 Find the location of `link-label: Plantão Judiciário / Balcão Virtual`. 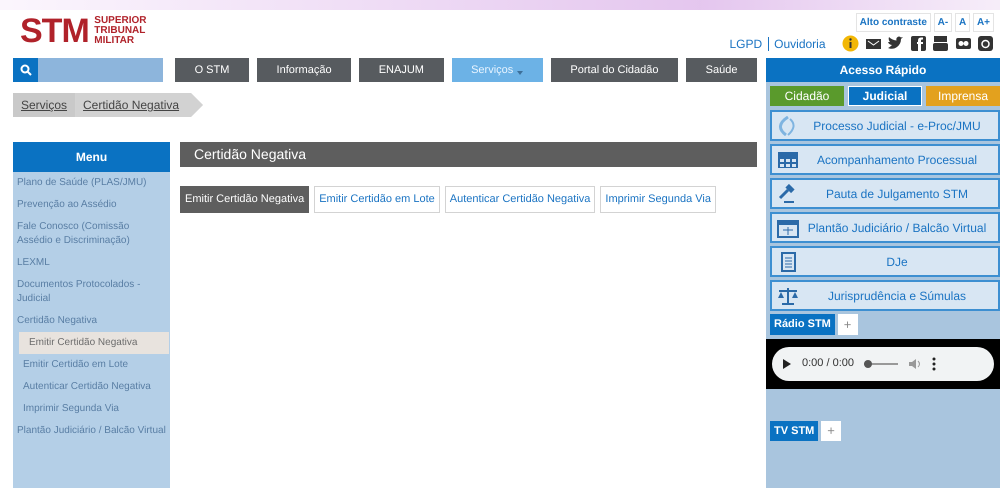

link-label: Plantão Judiciário / Balcão Virtual is located at coordinates (897, 228).